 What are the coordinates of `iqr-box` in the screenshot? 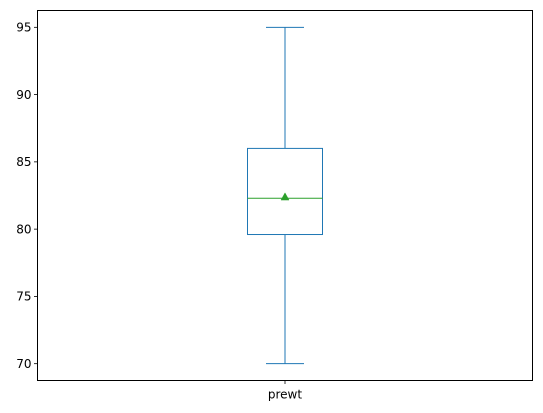 It's located at (285, 191).